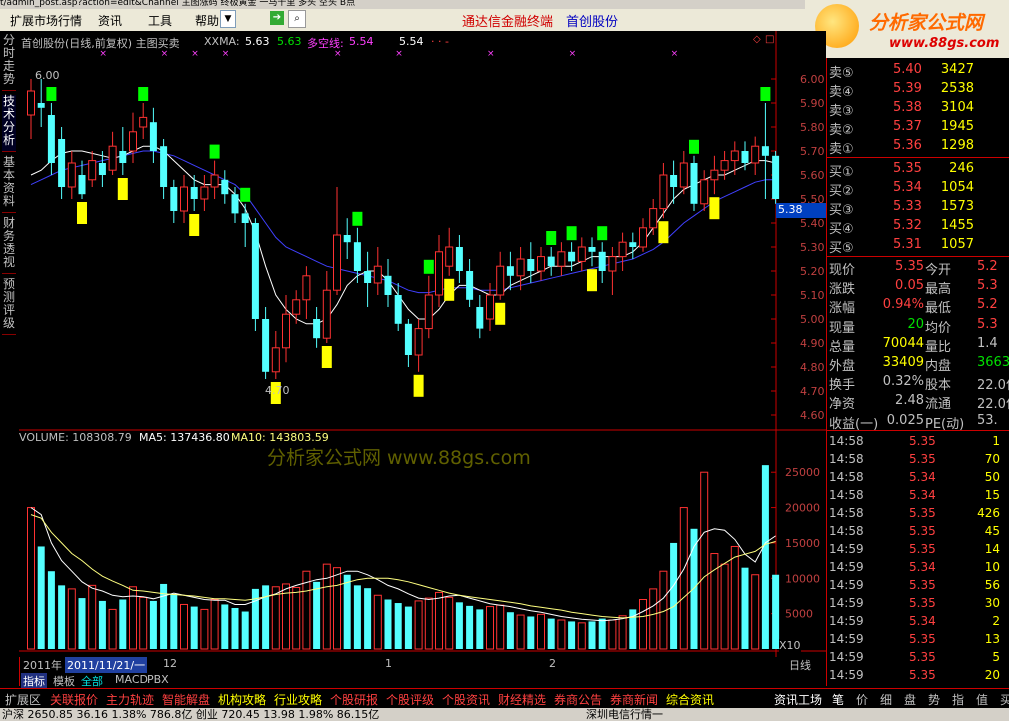  I want to click on menu-item-help: 帮助, so click(207, 20).